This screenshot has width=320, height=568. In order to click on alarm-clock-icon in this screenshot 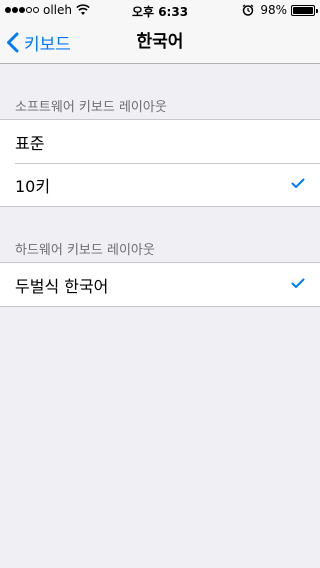, I will do `click(248, 10)`.